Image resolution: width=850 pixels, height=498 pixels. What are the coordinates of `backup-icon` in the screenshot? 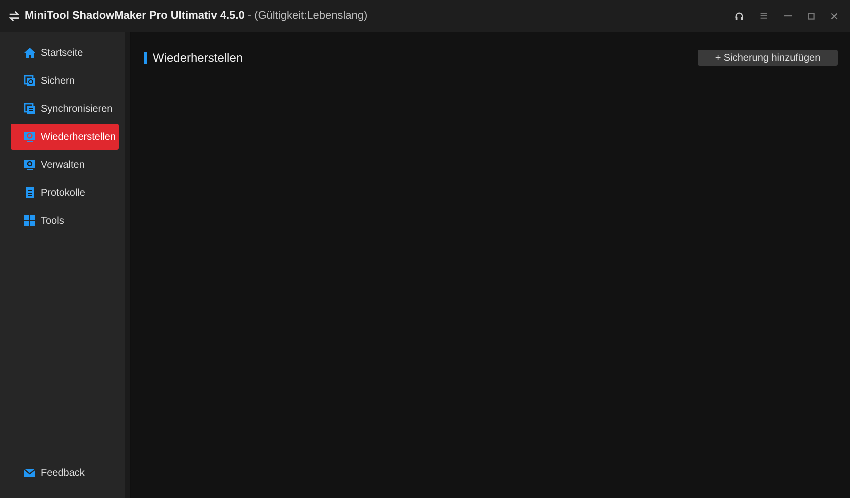 It's located at (30, 81).